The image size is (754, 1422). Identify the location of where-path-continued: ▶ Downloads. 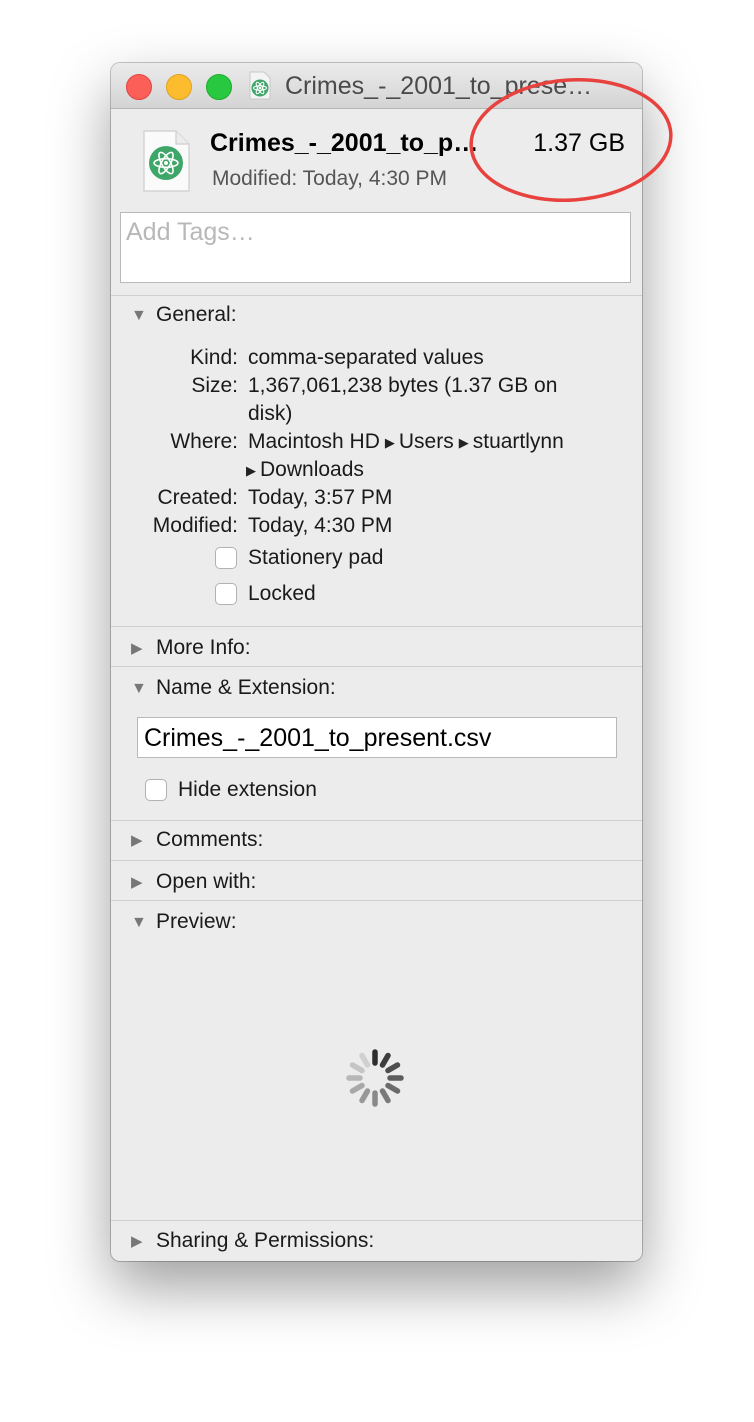
(305, 470).